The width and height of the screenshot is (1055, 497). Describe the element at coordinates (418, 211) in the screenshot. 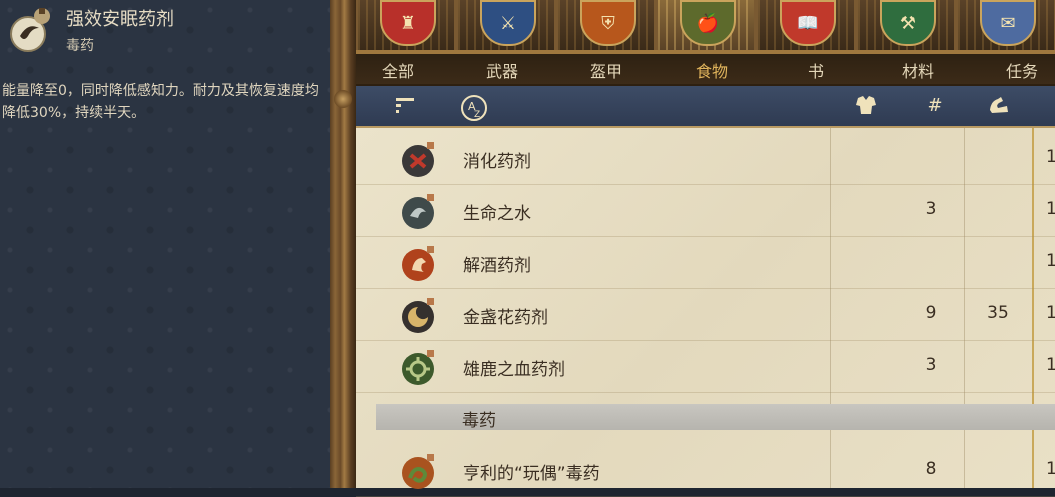

I see `aqua-vitalis-icon` at that location.